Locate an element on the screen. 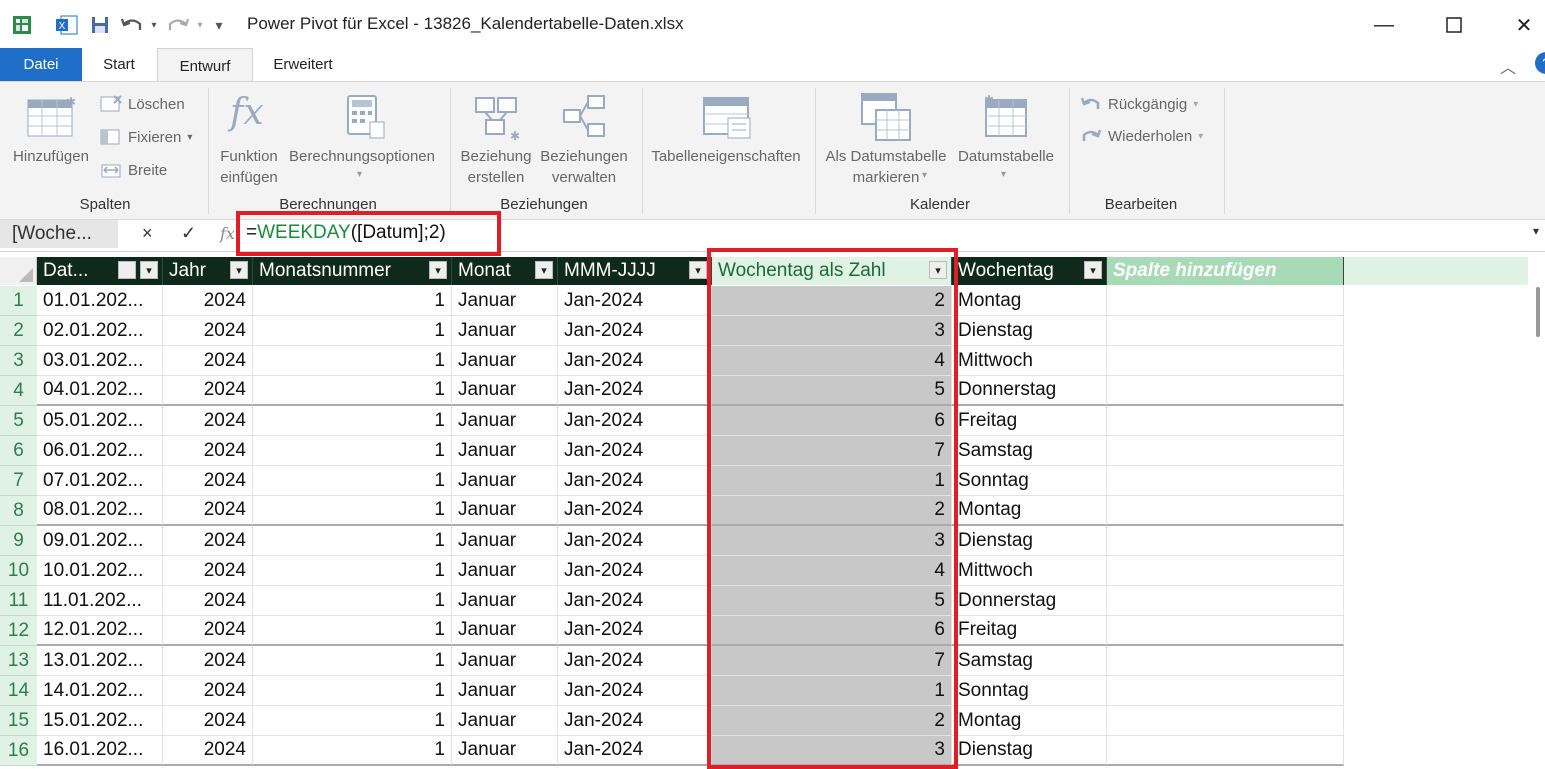 This screenshot has height=769, width=1545. column-header-weekday: Wochentag ▾ is located at coordinates (1029, 271).